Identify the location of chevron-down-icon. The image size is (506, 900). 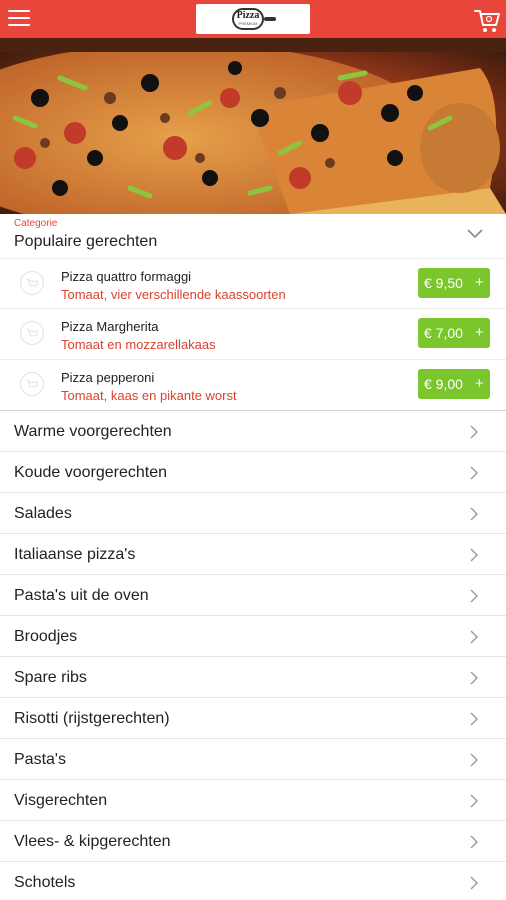
(475, 234).